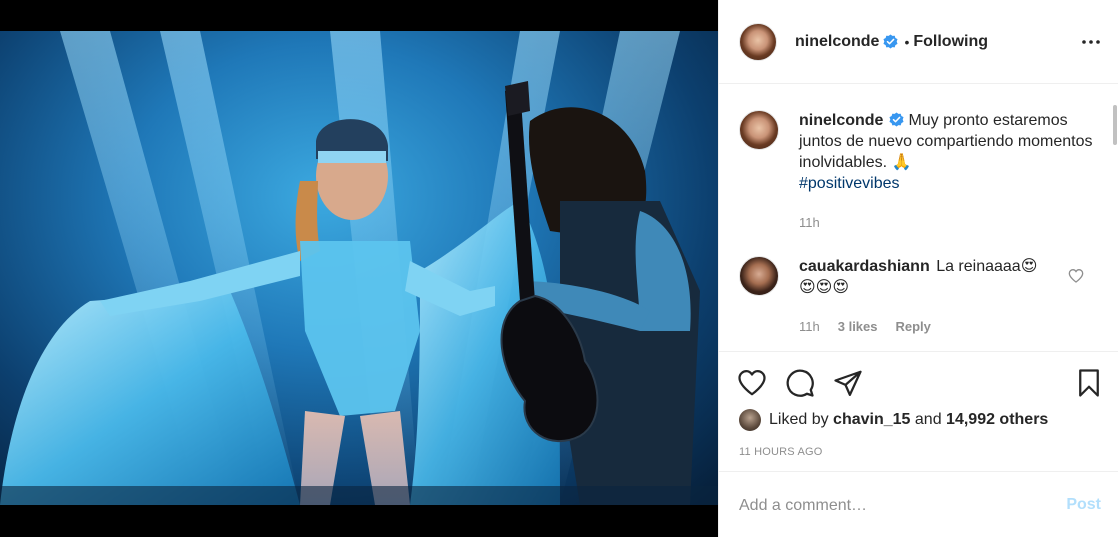 The image size is (1118, 537). What do you see at coordinates (871, 420) in the screenshot?
I see `likes-user: chavin_15` at bounding box center [871, 420].